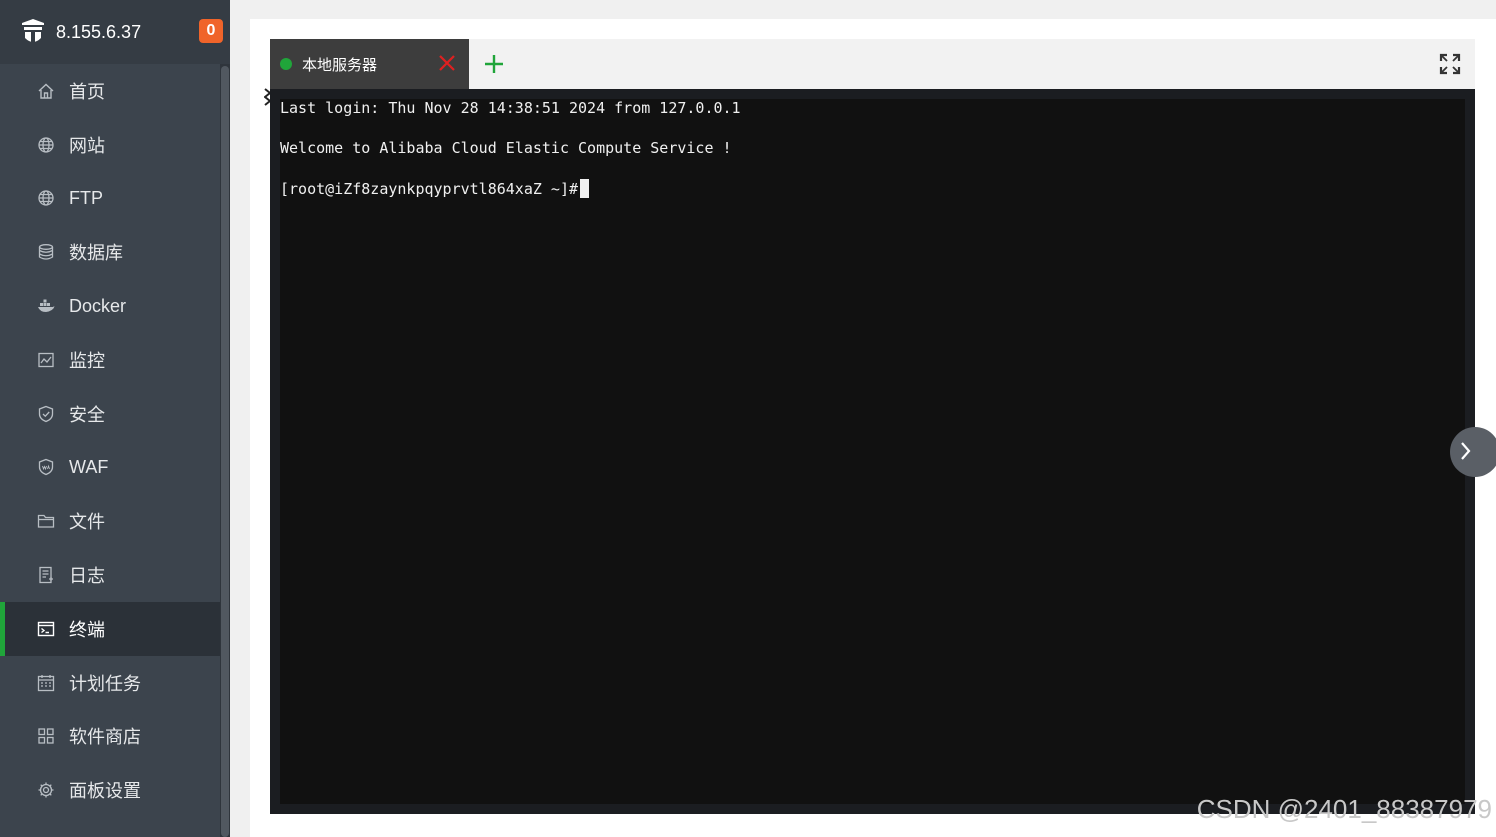 Image resolution: width=1496 pixels, height=837 pixels. What do you see at coordinates (110, 468) in the screenshot?
I see `sidebar-item-waf: WAF` at bounding box center [110, 468].